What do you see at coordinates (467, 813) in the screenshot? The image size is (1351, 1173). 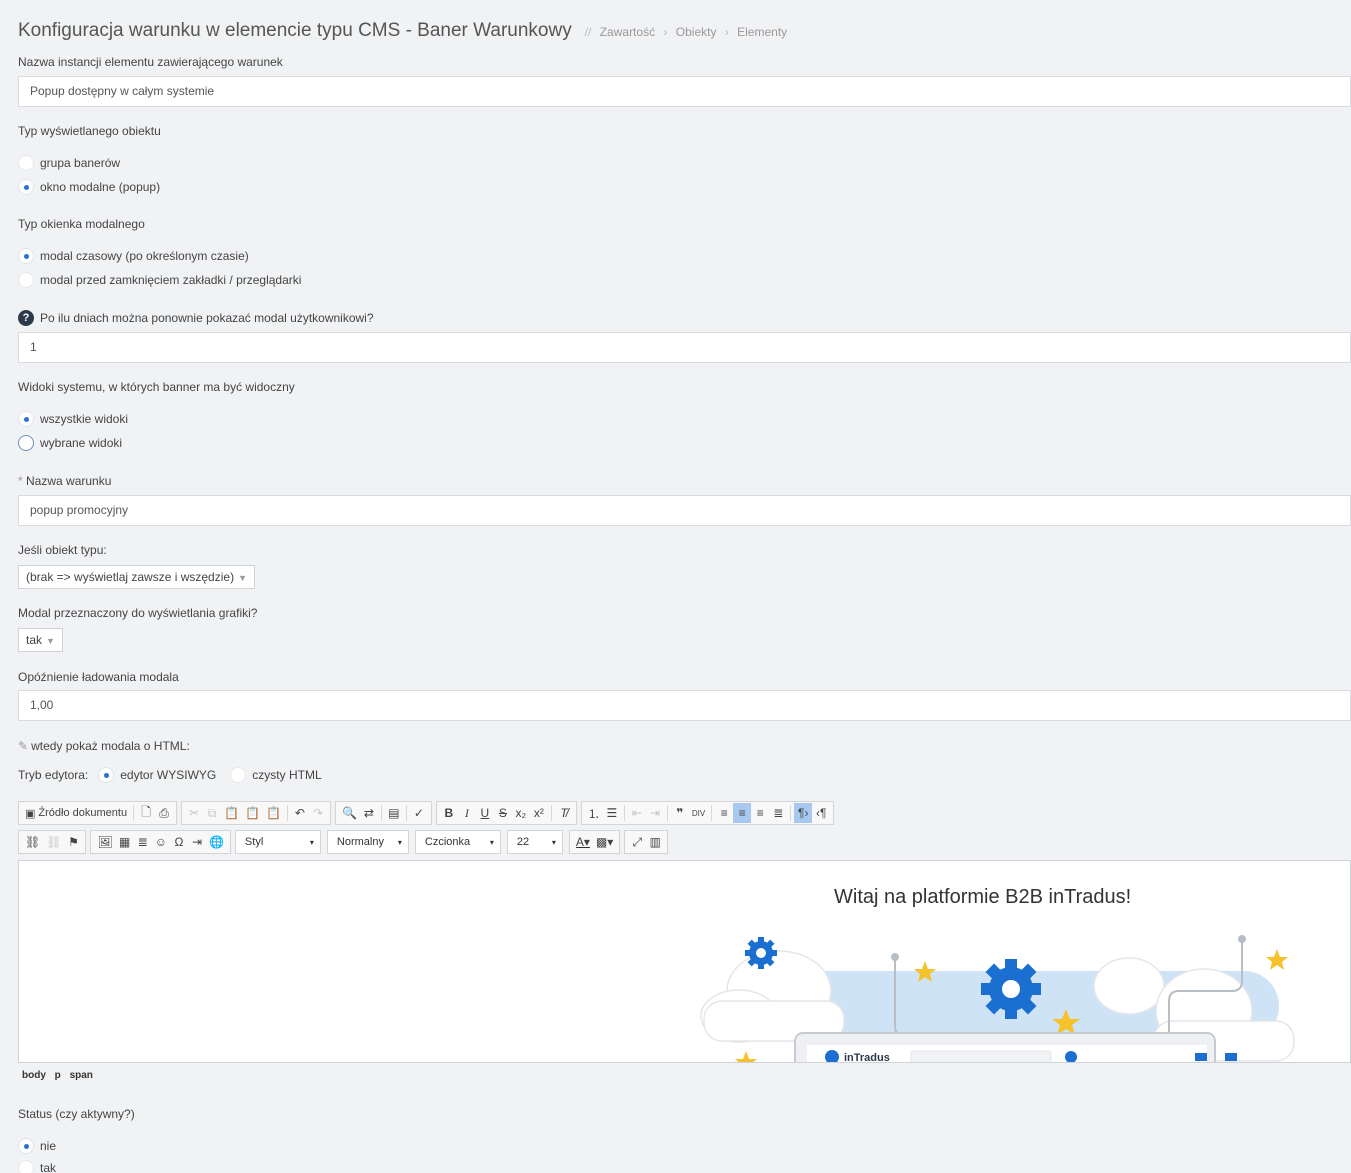 I see `italic-icon: I` at bounding box center [467, 813].